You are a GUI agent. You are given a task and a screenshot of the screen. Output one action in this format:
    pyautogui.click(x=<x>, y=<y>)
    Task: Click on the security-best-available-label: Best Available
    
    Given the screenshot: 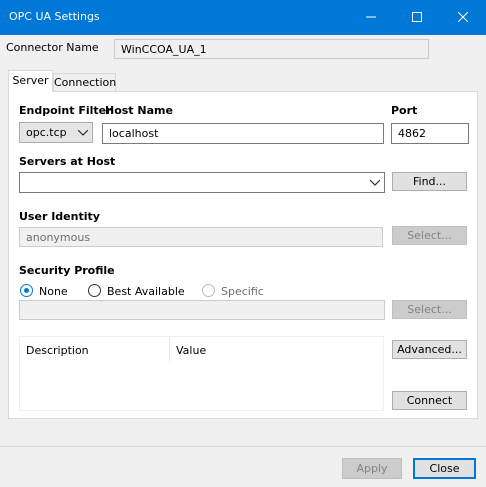 What is the action you would take?
    pyautogui.click(x=146, y=291)
    